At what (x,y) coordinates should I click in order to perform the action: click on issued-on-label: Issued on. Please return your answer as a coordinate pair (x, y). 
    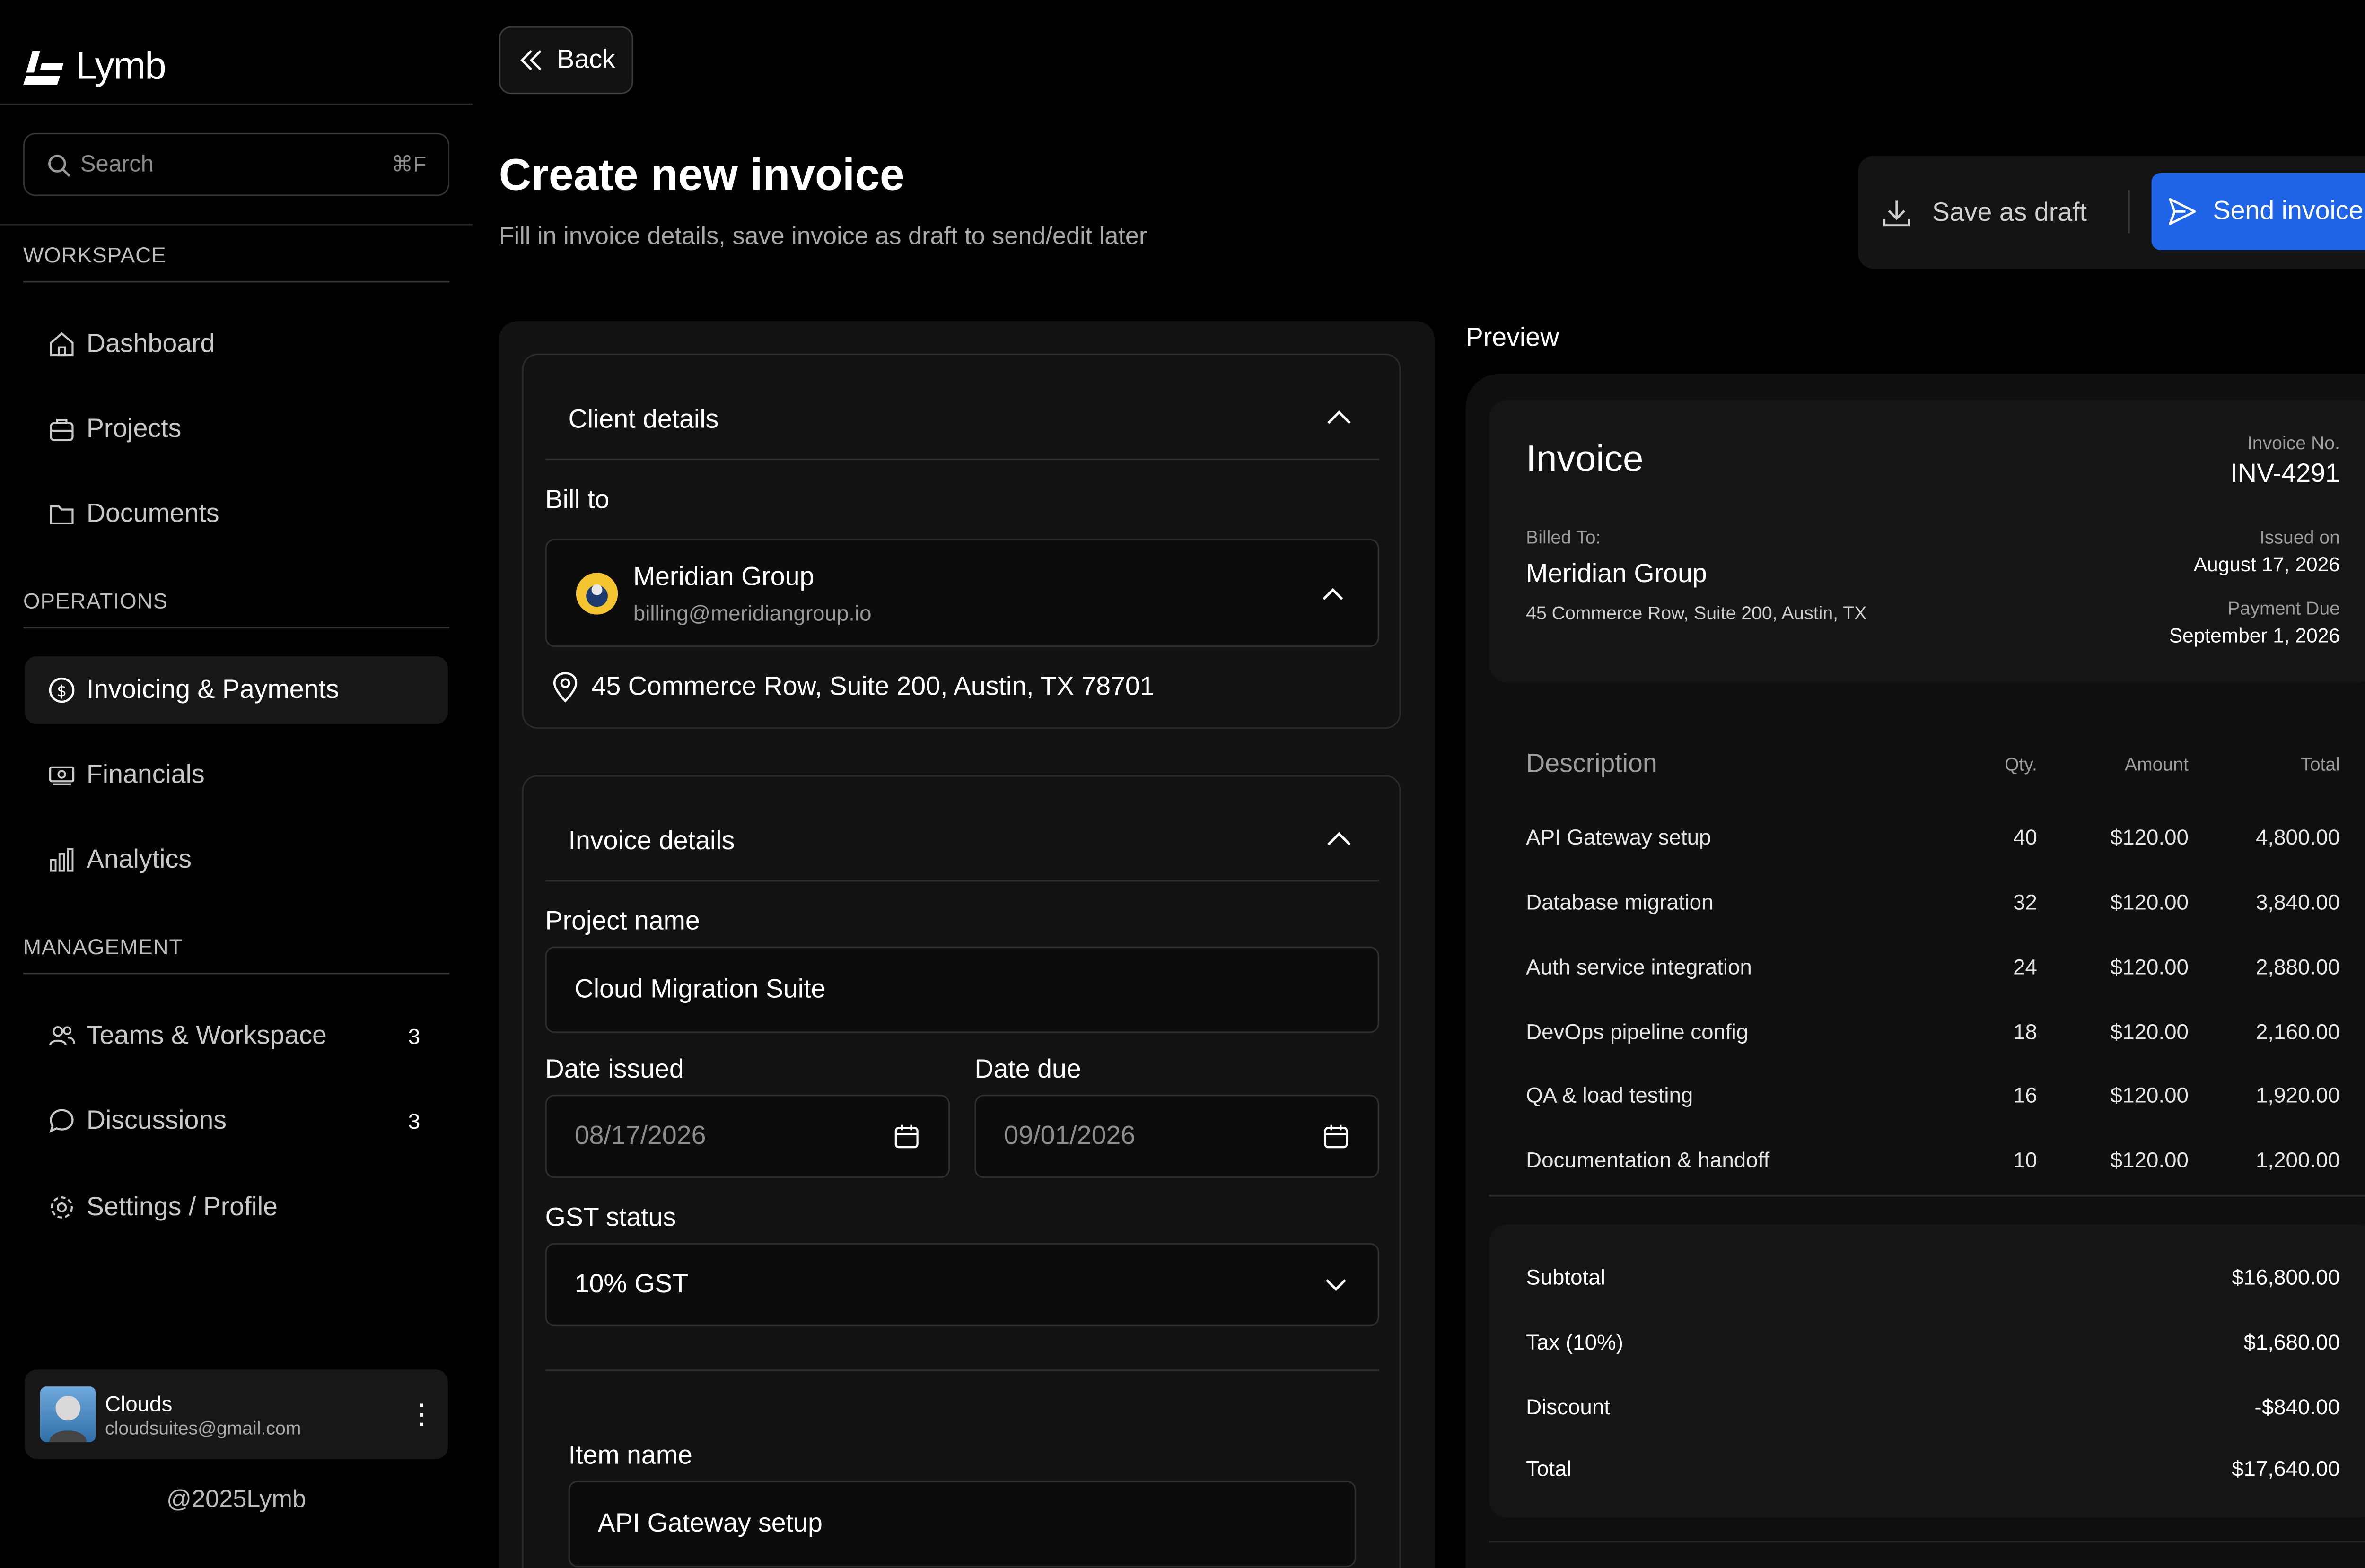
    Looking at the image, I should click on (2299, 538).